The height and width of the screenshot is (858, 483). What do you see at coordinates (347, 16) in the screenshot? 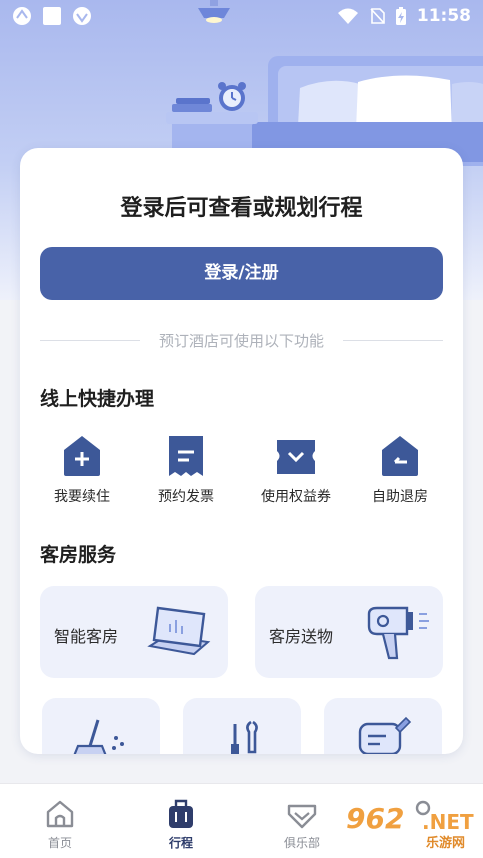
I see `wifi-icon` at bounding box center [347, 16].